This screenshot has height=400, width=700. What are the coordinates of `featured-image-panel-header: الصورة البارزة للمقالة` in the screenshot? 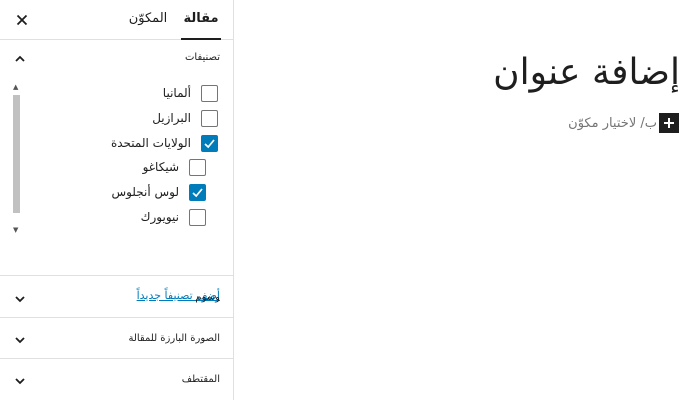 It's located at (116, 338).